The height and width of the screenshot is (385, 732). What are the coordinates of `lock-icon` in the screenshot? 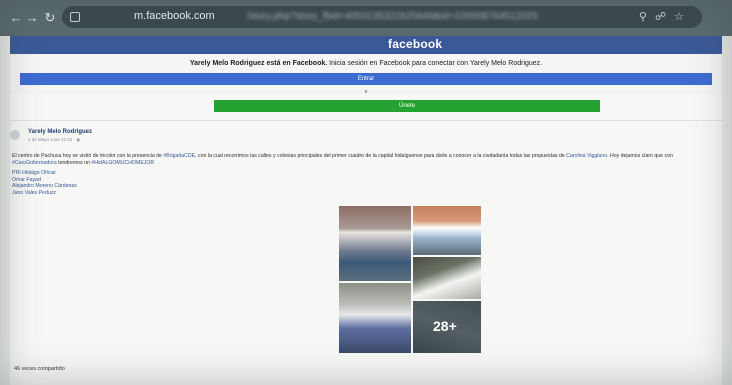 It's located at (75, 17).